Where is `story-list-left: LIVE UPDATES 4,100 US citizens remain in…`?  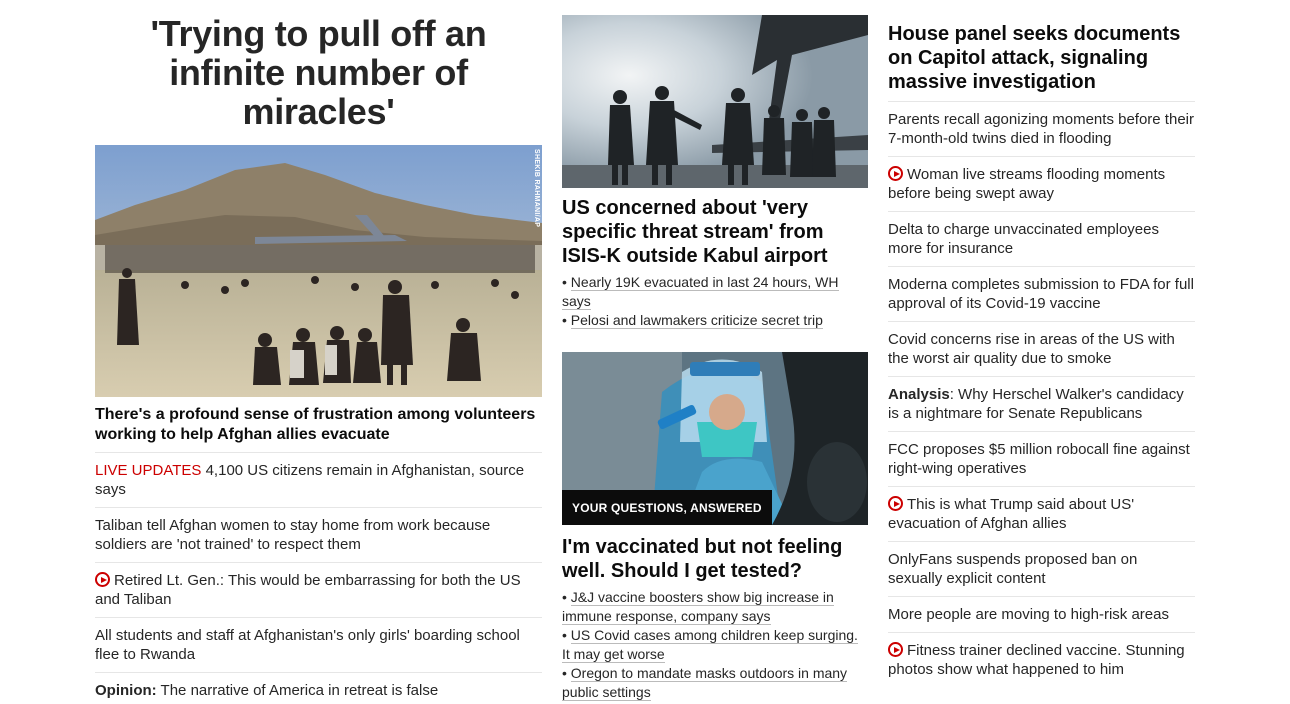 story-list-left: LIVE UPDATES 4,100 US citizens remain in… is located at coordinates (318, 578).